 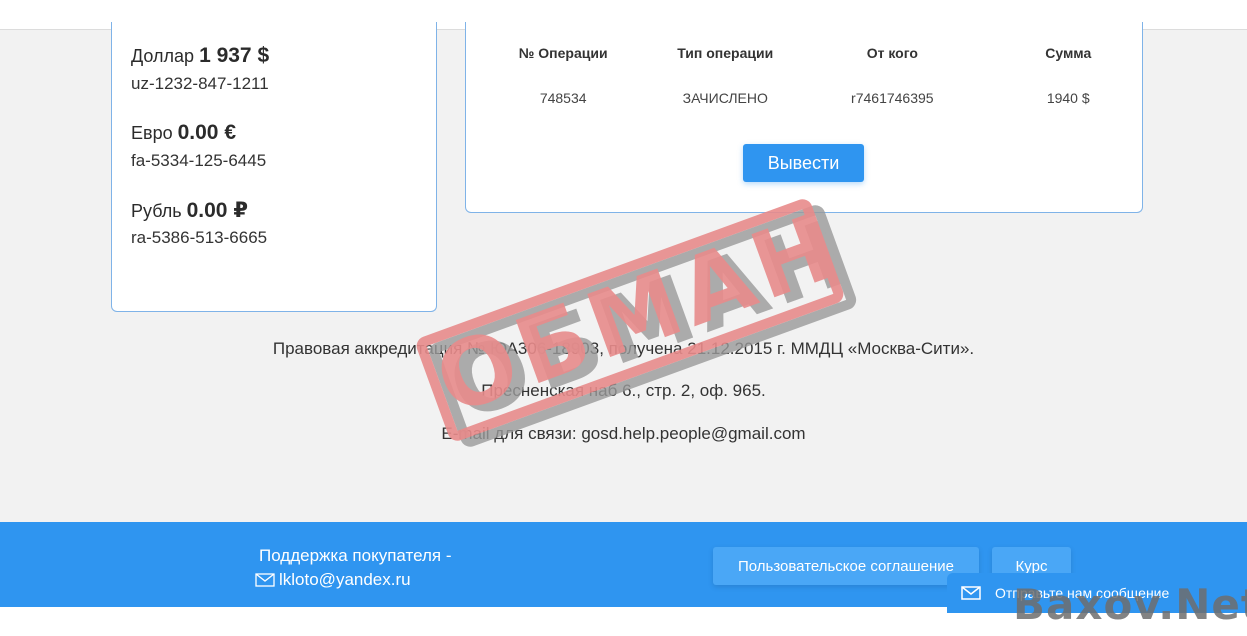 I want to click on balance-amount: 1 937 $, so click(x=234, y=55).